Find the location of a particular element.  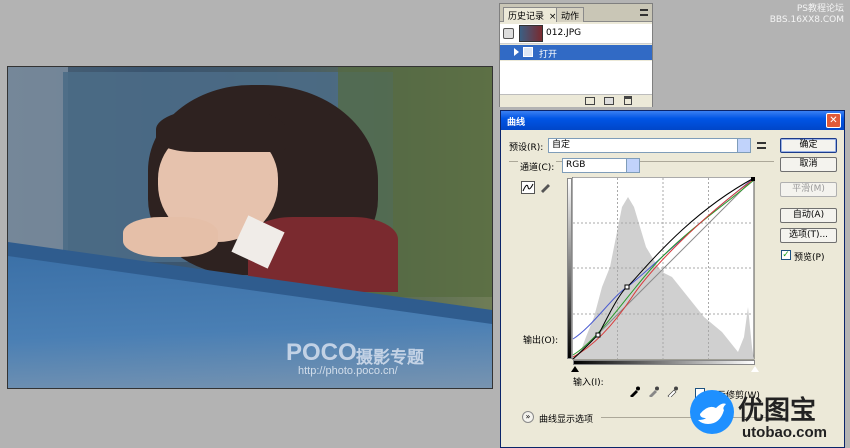

utobao-logo: 优图宝 utobao.com is located at coordinates (770, 418).